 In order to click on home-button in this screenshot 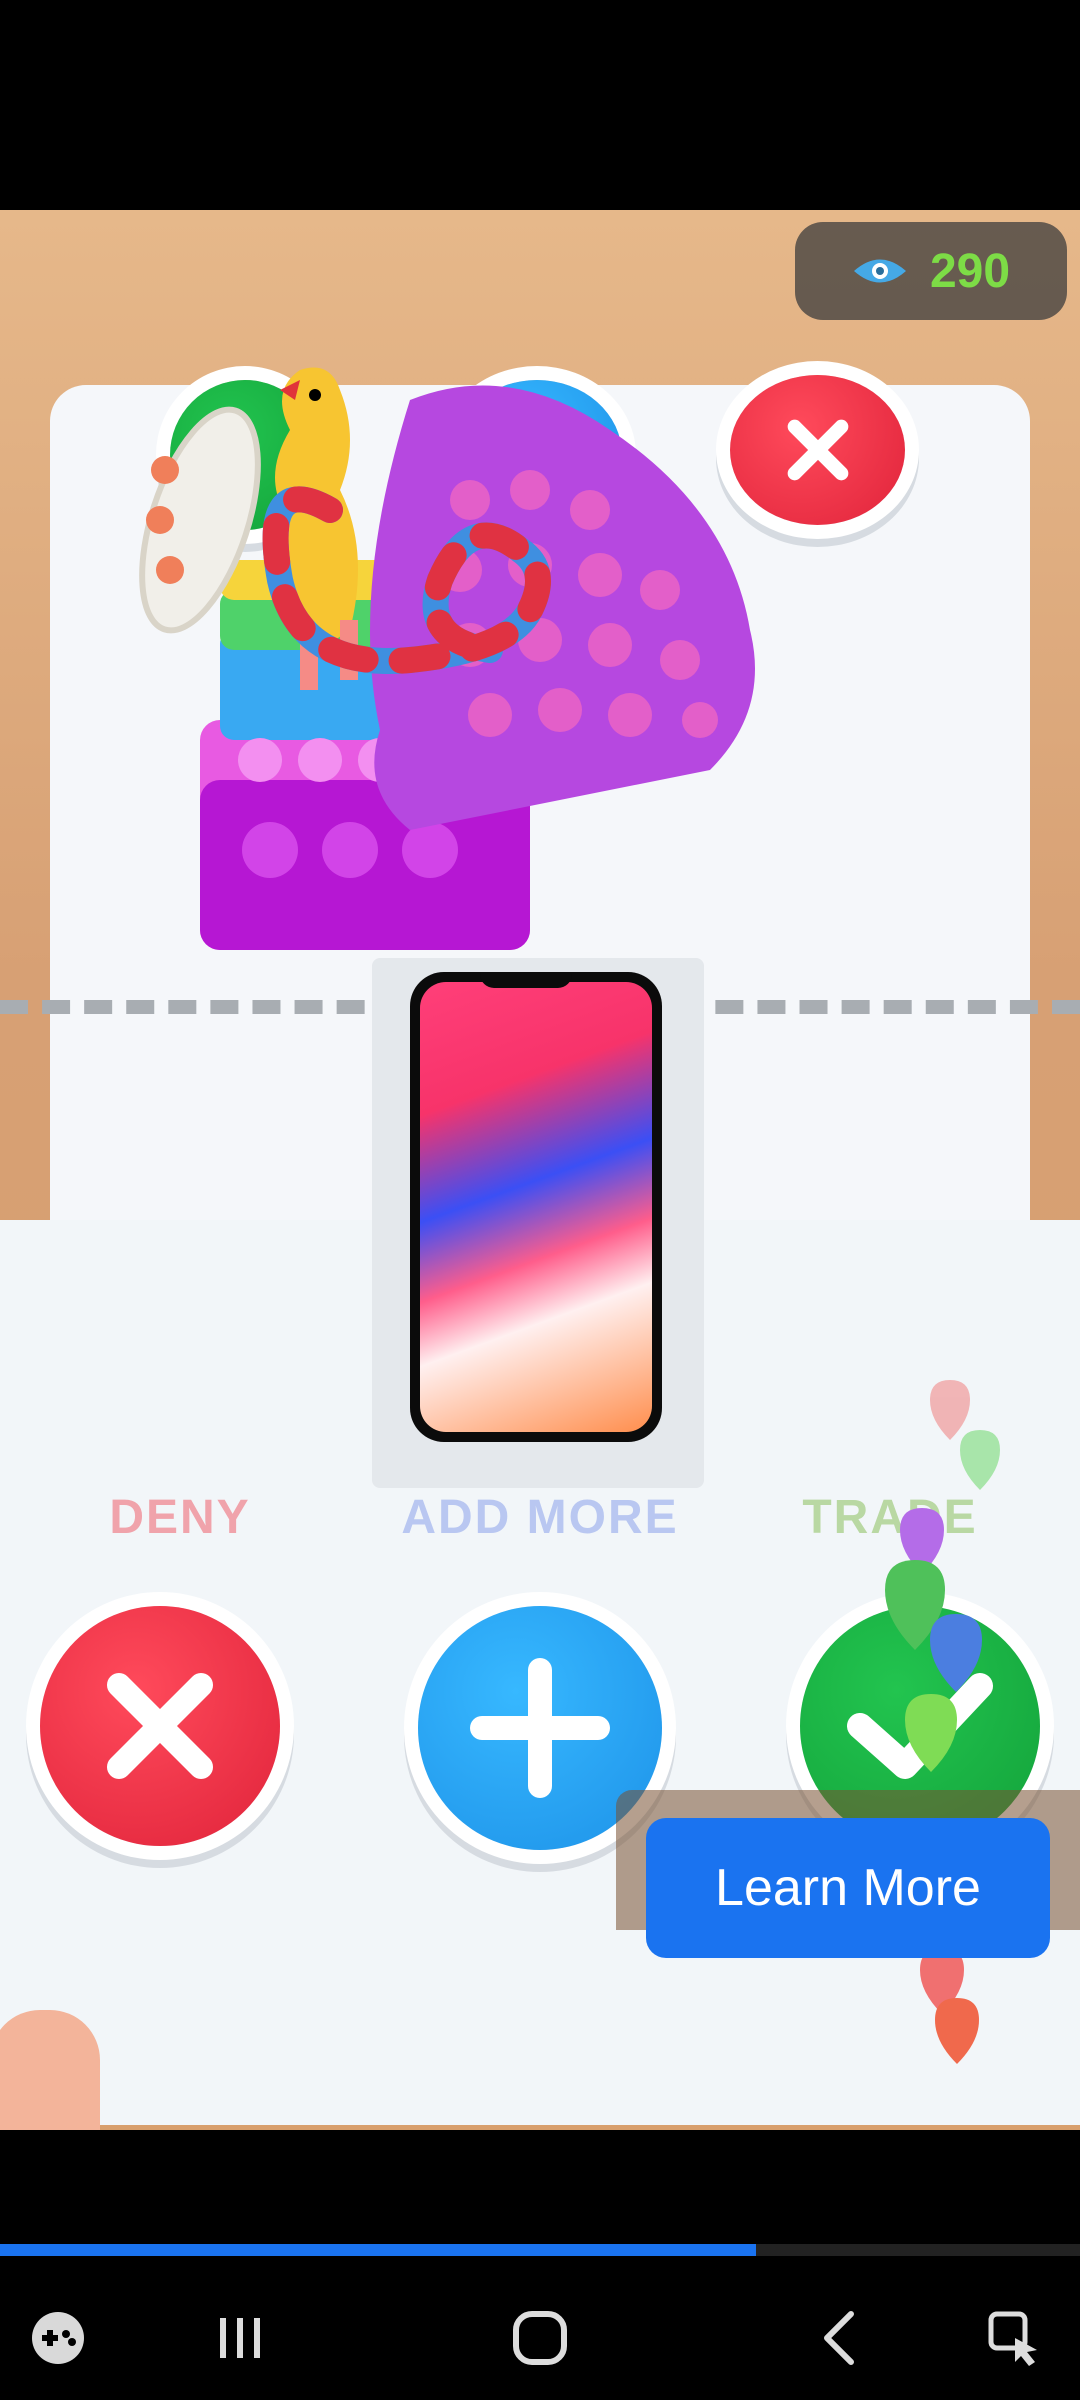, I will do `click(540, 2338)`.